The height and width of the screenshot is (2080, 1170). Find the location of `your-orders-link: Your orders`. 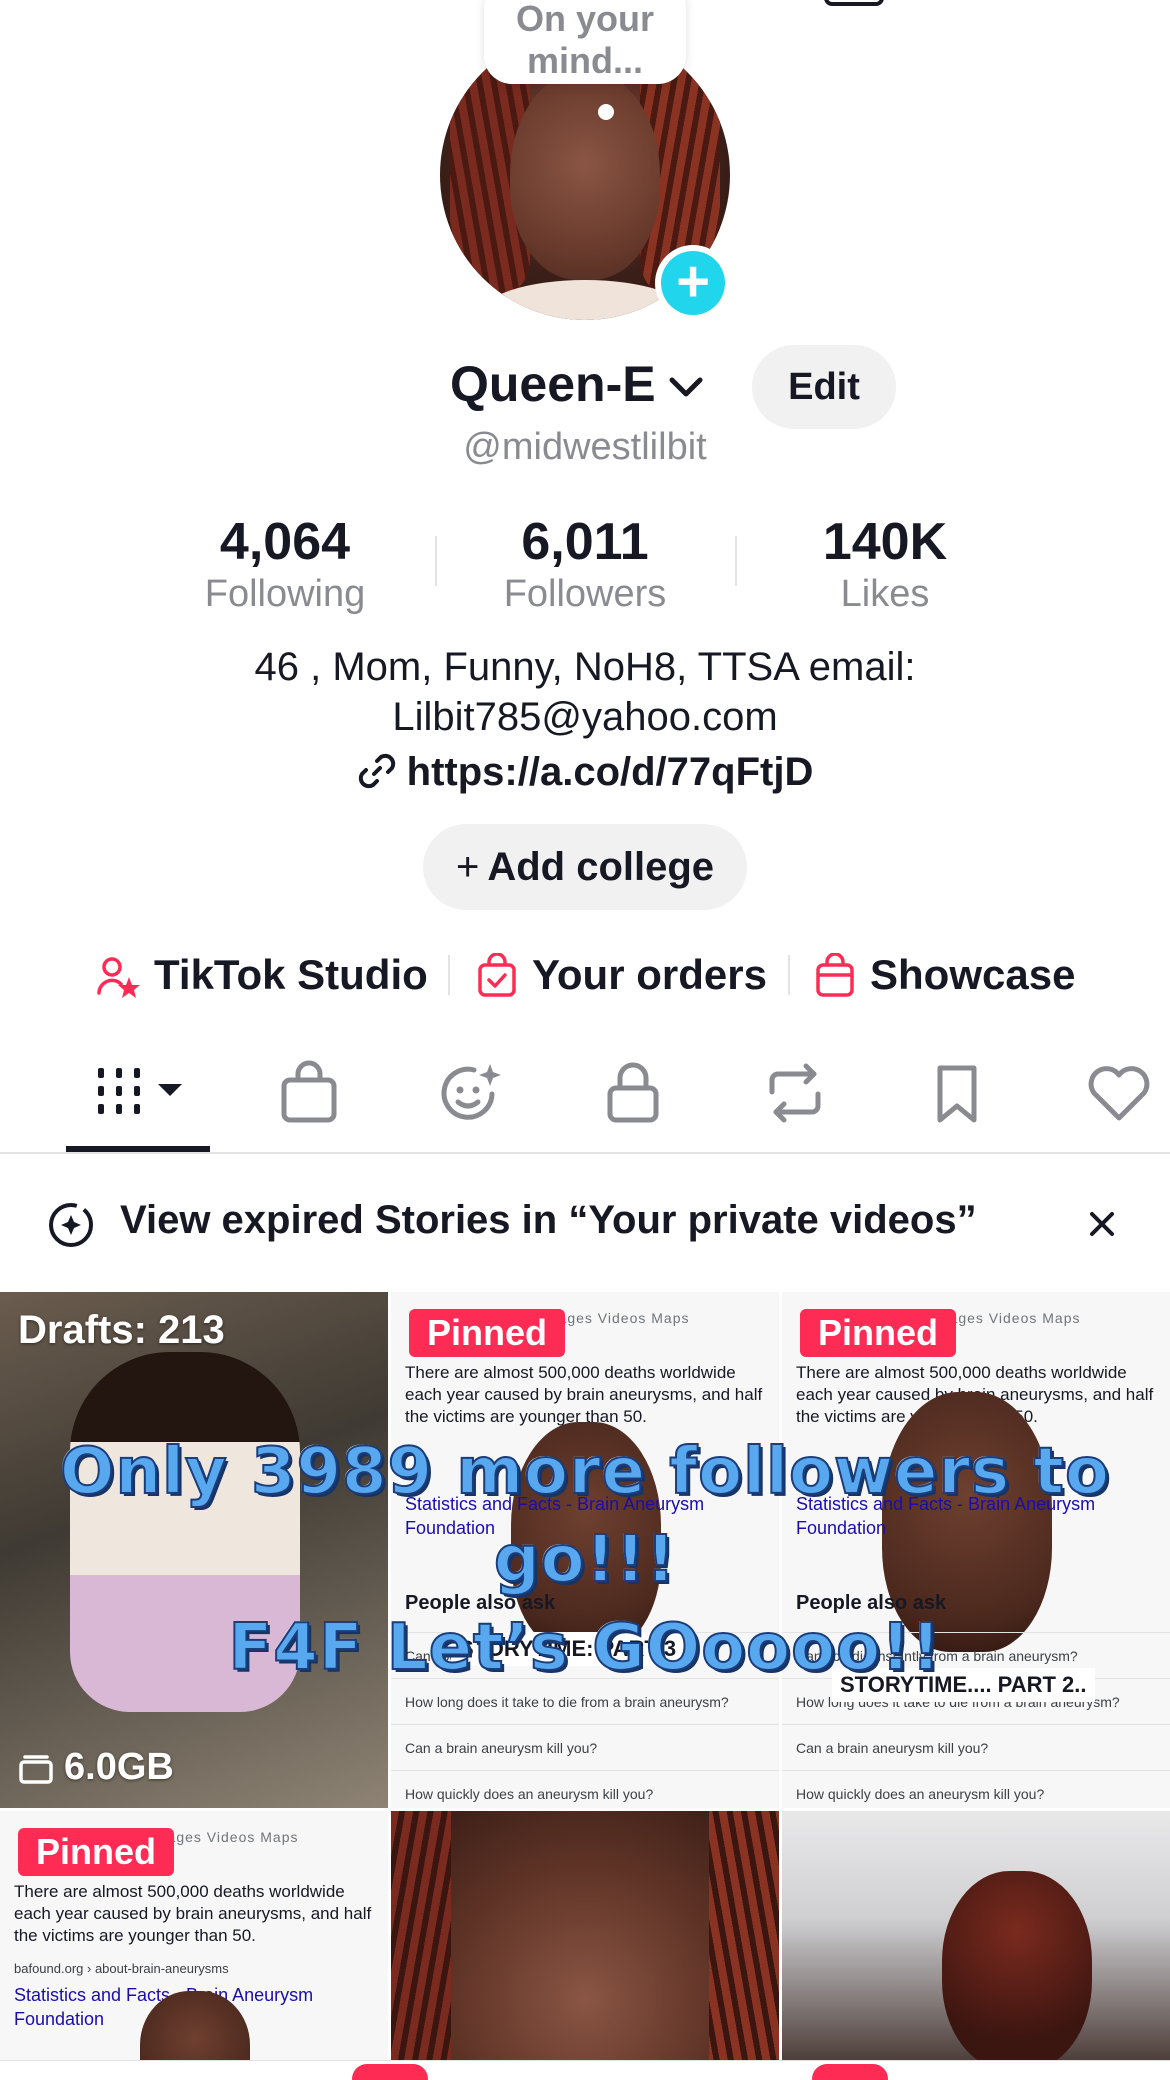

your-orders-link: Your orders is located at coordinates (621, 975).